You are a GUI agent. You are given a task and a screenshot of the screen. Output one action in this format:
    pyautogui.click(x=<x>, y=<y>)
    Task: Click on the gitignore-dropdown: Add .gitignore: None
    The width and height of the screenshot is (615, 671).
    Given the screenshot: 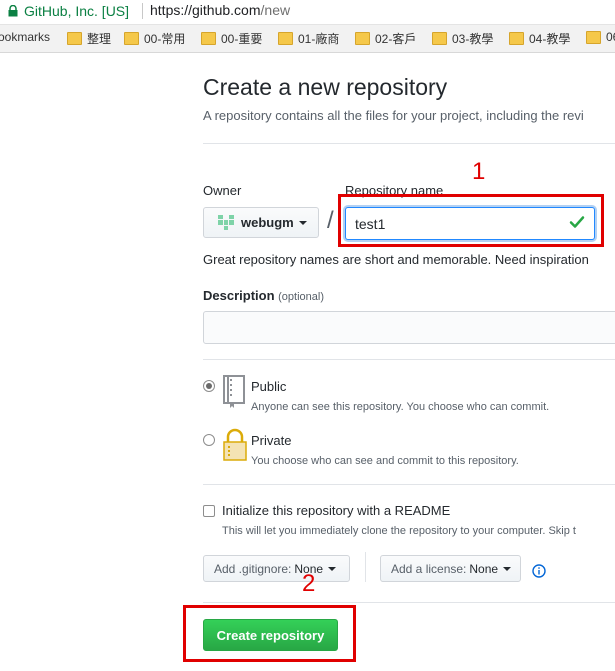 What is the action you would take?
    pyautogui.click(x=276, y=568)
    